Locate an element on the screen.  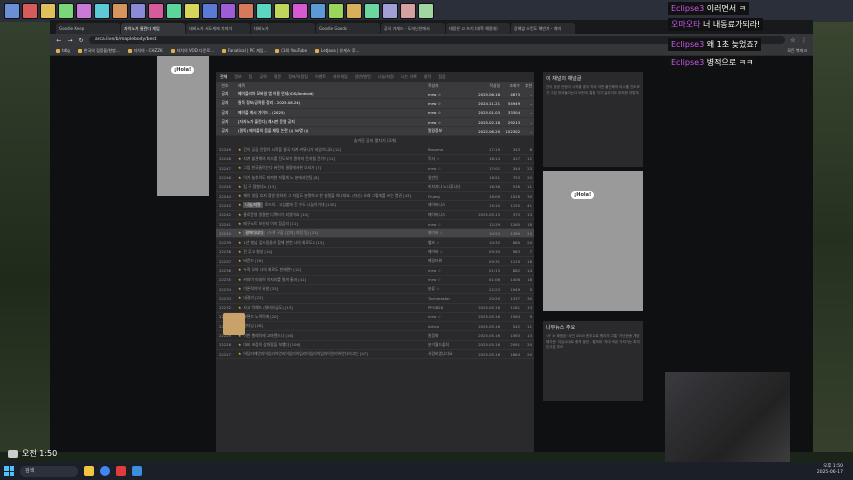
menu-icon: ⋮ is located at coordinates (804, 40).